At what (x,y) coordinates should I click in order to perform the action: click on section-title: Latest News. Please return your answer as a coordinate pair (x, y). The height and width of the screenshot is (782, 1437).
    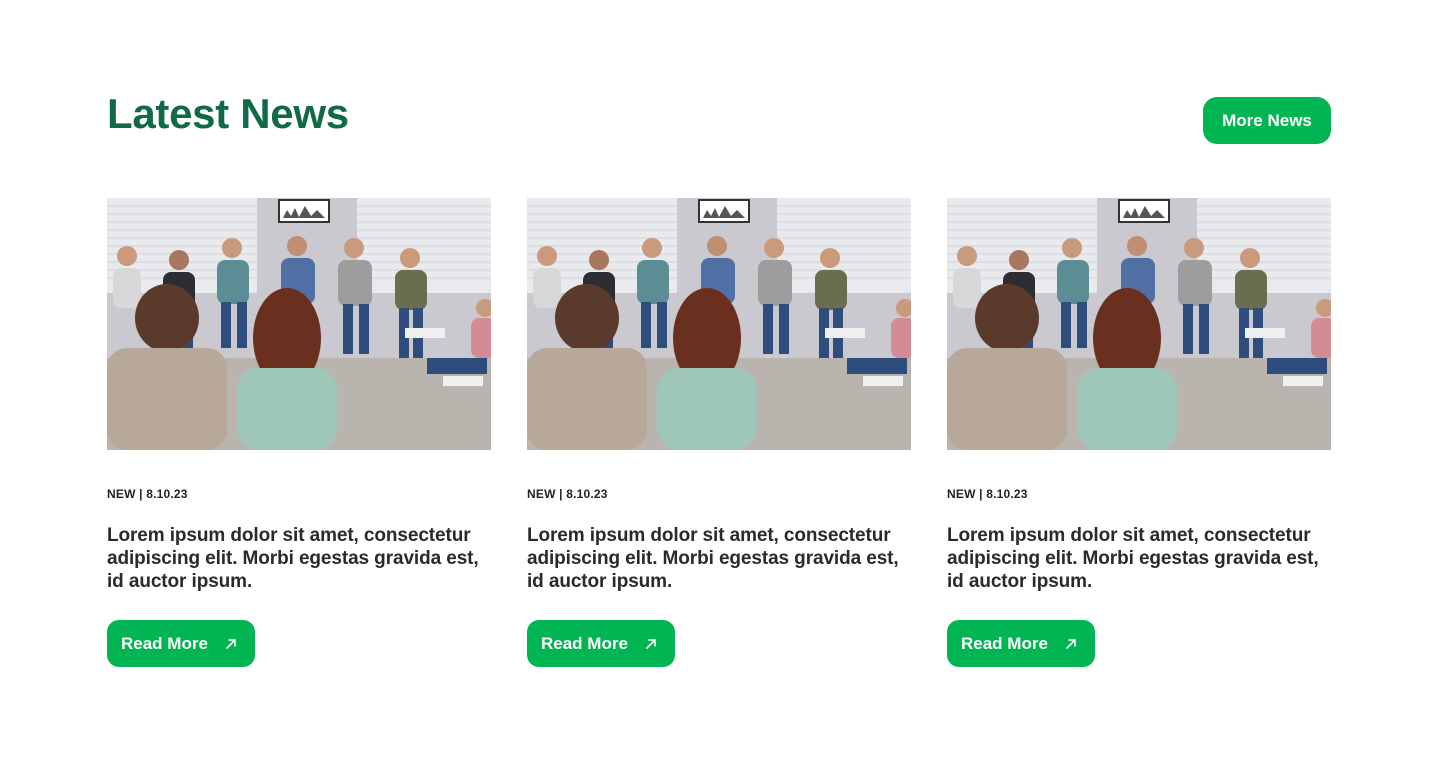
    Looking at the image, I should click on (228, 113).